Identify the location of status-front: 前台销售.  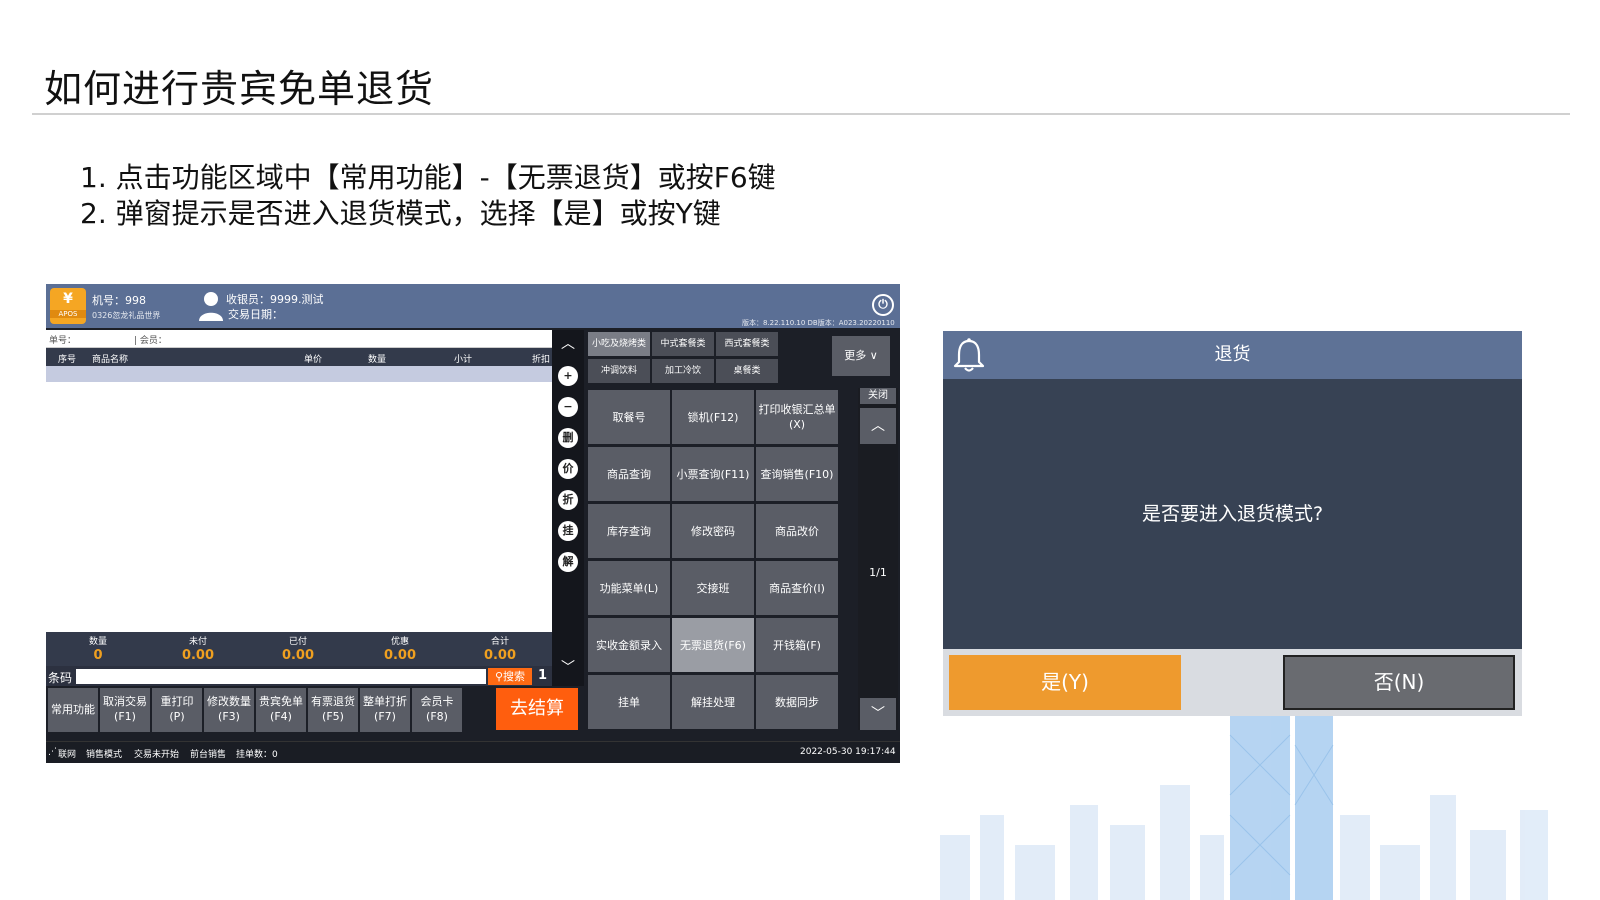
(208, 755).